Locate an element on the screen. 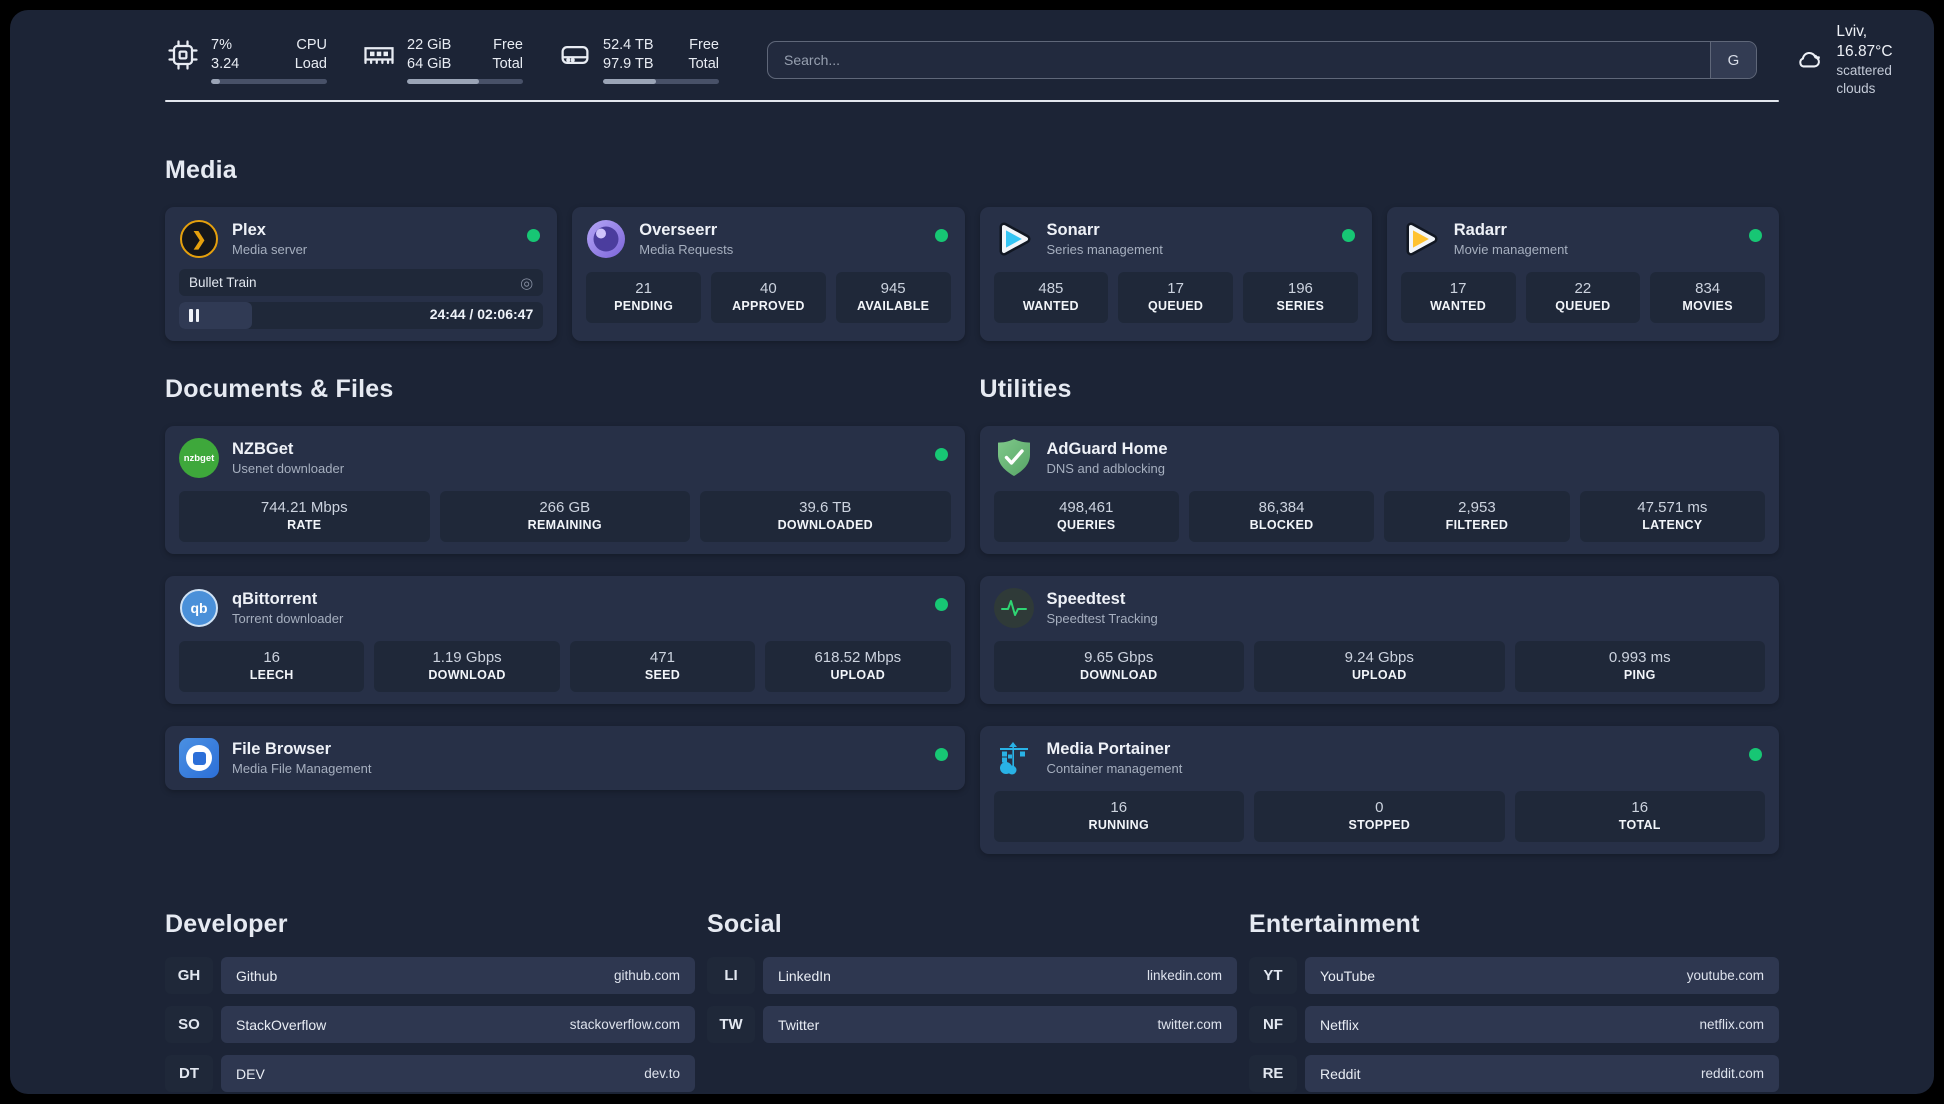 This screenshot has height=1104, width=1944. disk-stat: 52.4 TB 97.9 TB Free Total is located at coordinates (638, 60).